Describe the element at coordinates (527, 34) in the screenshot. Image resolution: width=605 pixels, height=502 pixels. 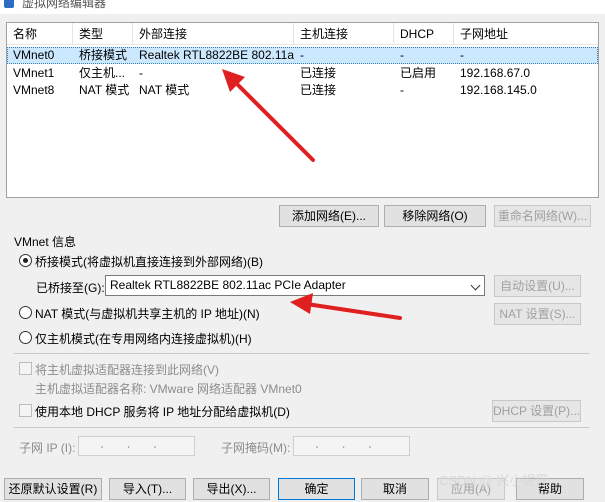
I see `column-header-subnet: 子网地址` at that location.